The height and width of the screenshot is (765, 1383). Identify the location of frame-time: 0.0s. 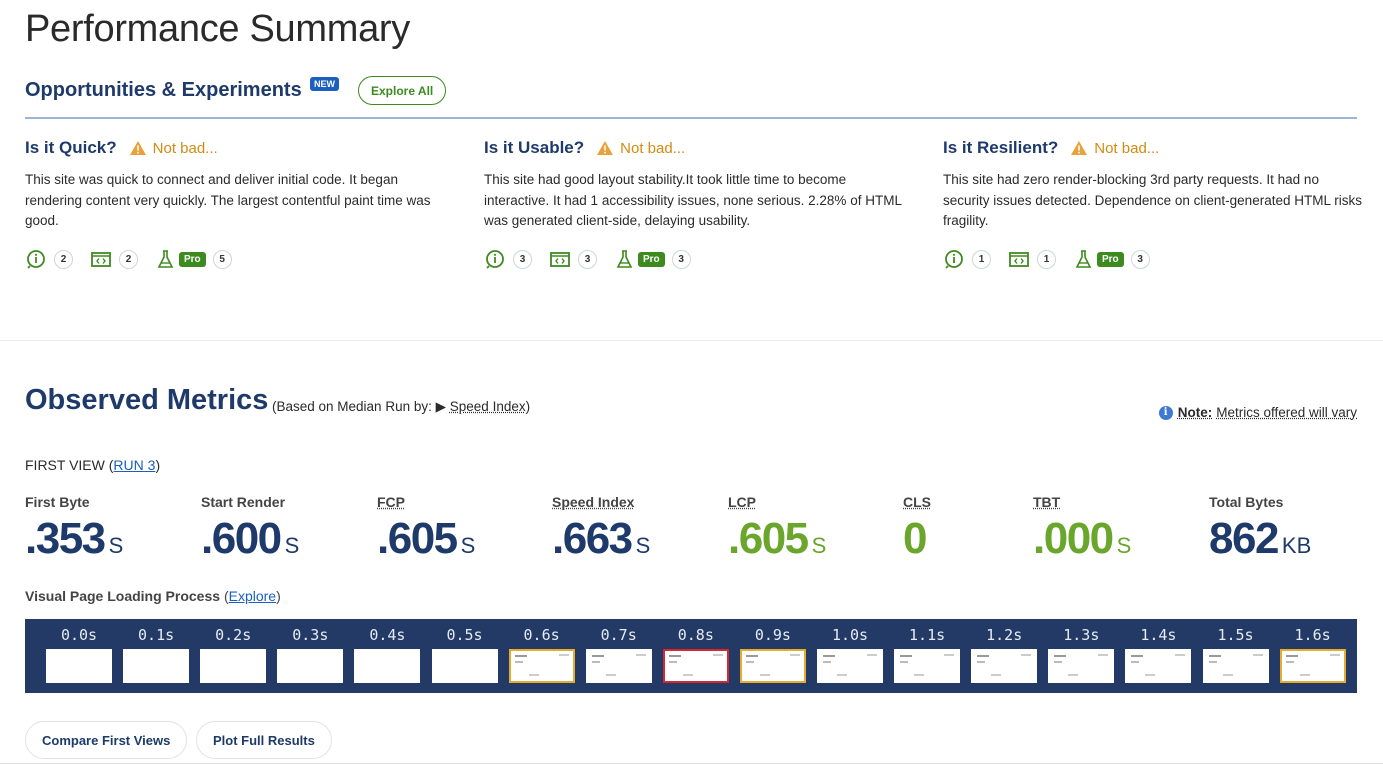
(79, 635).